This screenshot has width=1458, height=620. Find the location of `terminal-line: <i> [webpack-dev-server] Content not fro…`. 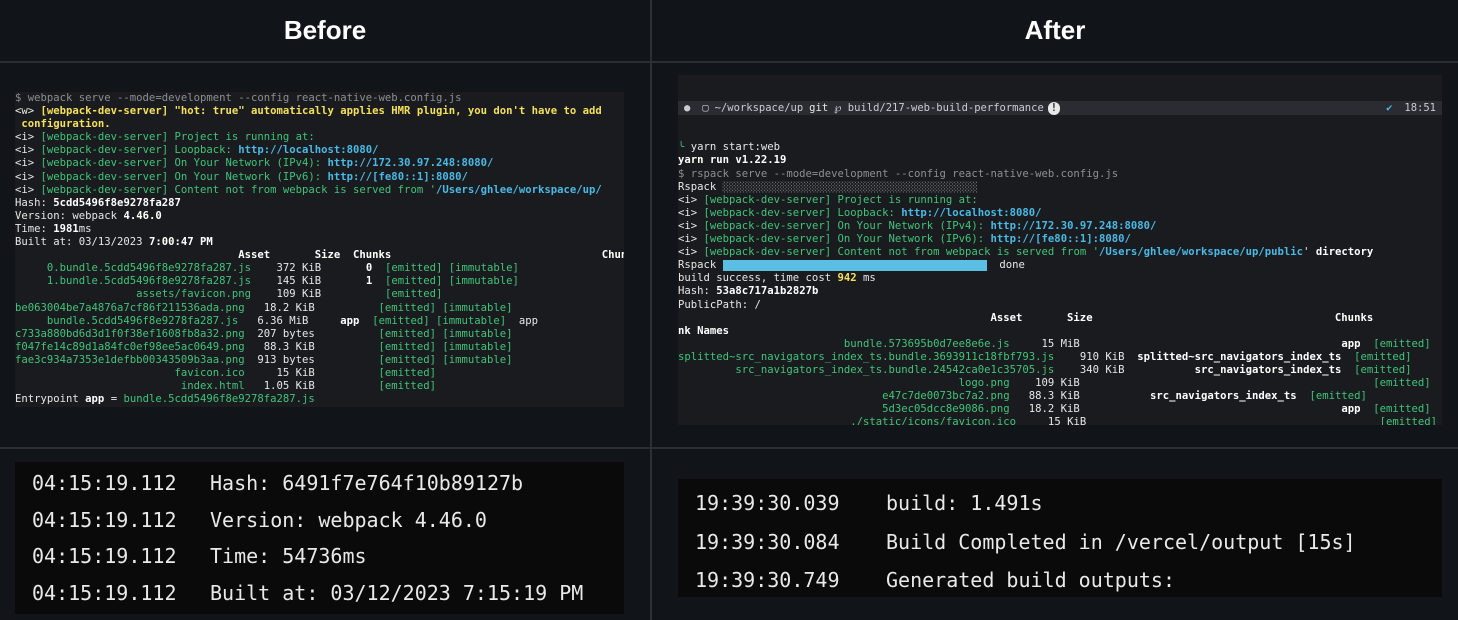

terminal-line: <i> [webpack-dev-server] Content not fro… is located at coordinates (1060, 252).